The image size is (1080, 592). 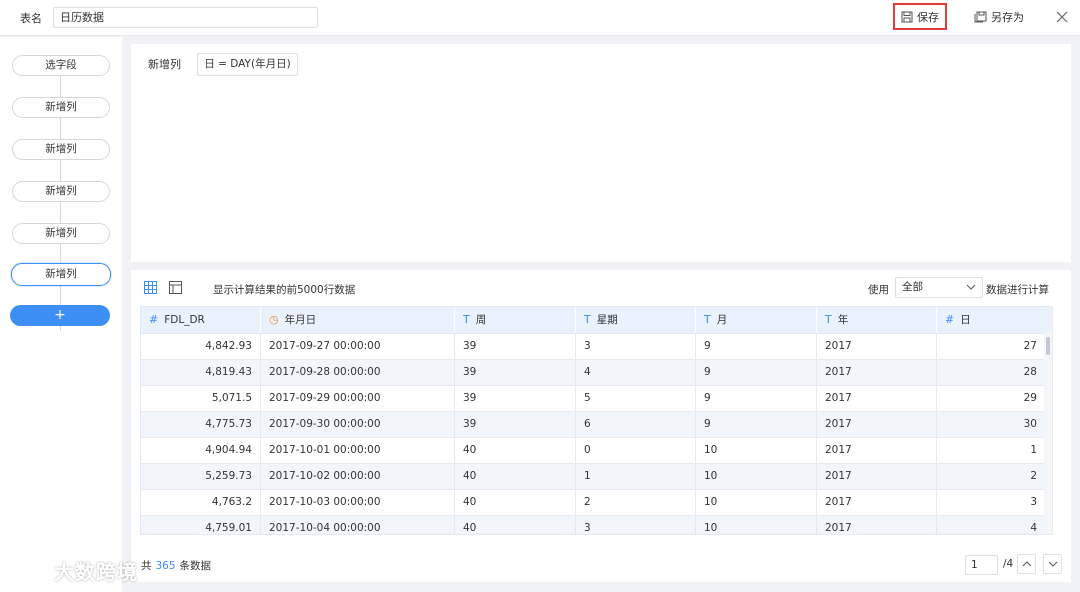 I want to click on chevron-up-icon, so click(x=1026, y=564).